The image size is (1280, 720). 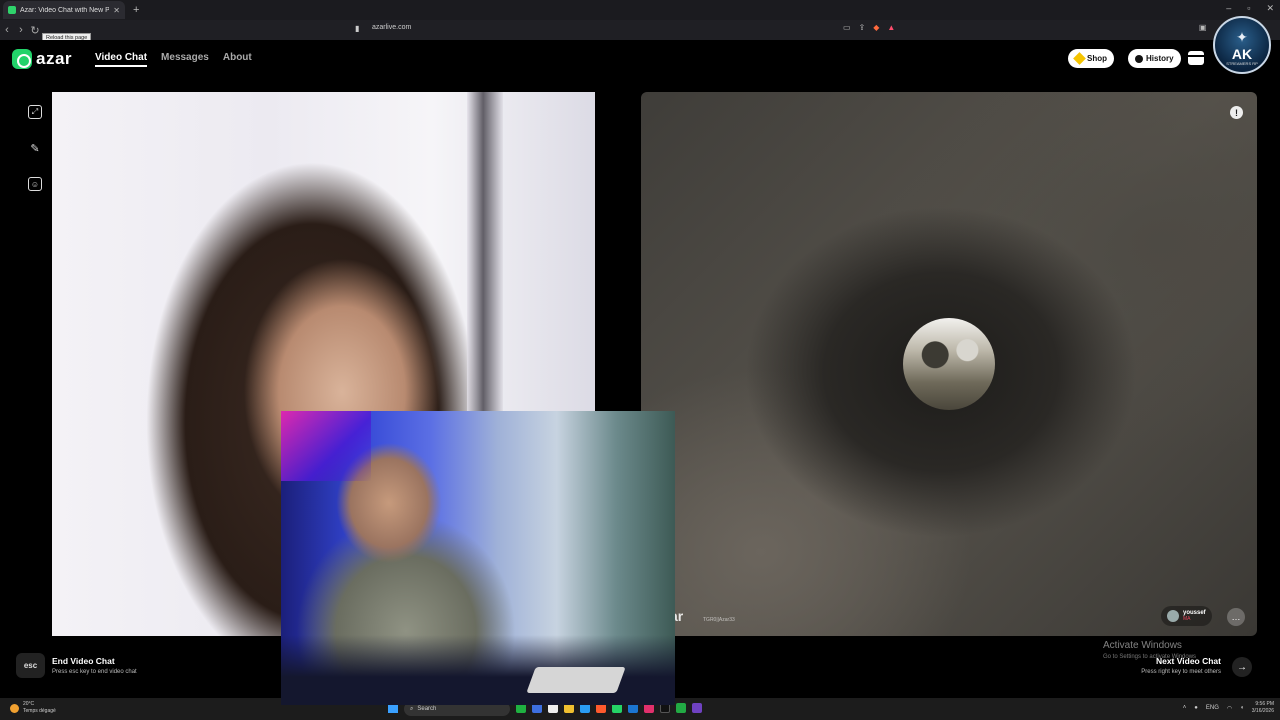 I want to click on end-chat-hint: Press esc key to end video chat, so click(x=94, y=672).